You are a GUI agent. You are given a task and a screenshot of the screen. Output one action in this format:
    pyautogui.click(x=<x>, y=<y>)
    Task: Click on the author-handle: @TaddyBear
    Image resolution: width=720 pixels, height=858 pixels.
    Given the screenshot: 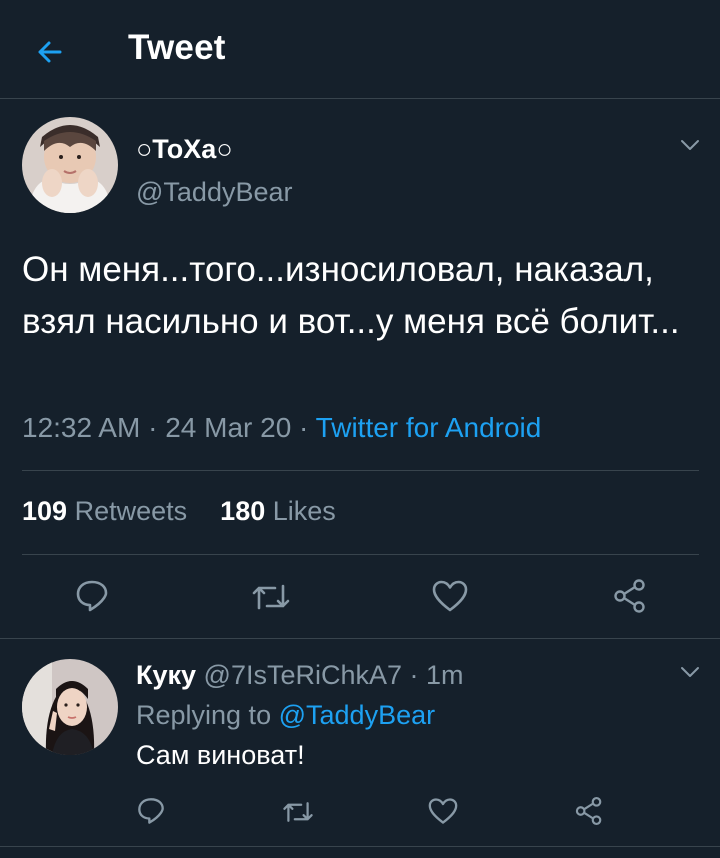 What is the action you would take?
    pyautogui.click(x=214, y=192)
    